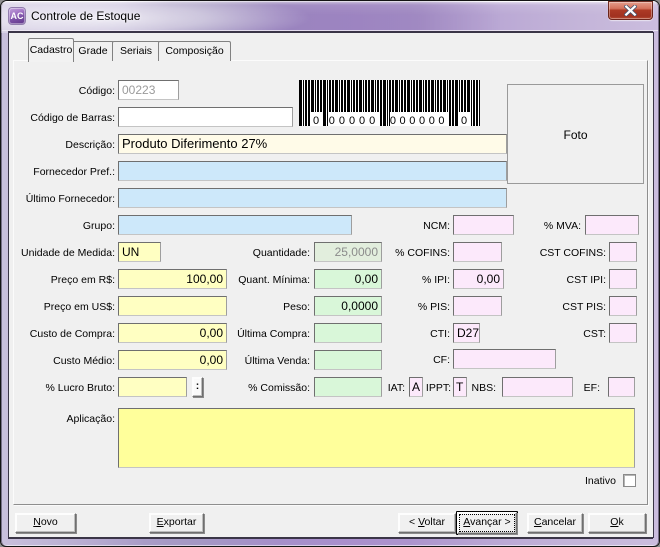 The width and height of the screenshot is (660, 547). What do you see at coordinates (354, 120) in the screenshot?
I see `svg-text: 00000` at bounding box center [354, 120].